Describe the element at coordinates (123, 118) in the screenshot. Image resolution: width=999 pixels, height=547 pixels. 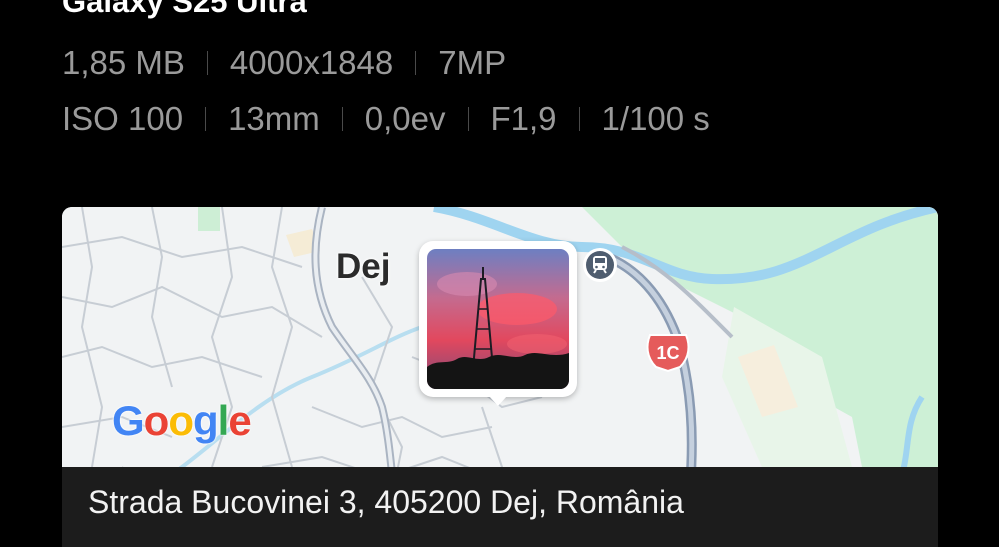
I see `iso-value: ISO 100` at that location.